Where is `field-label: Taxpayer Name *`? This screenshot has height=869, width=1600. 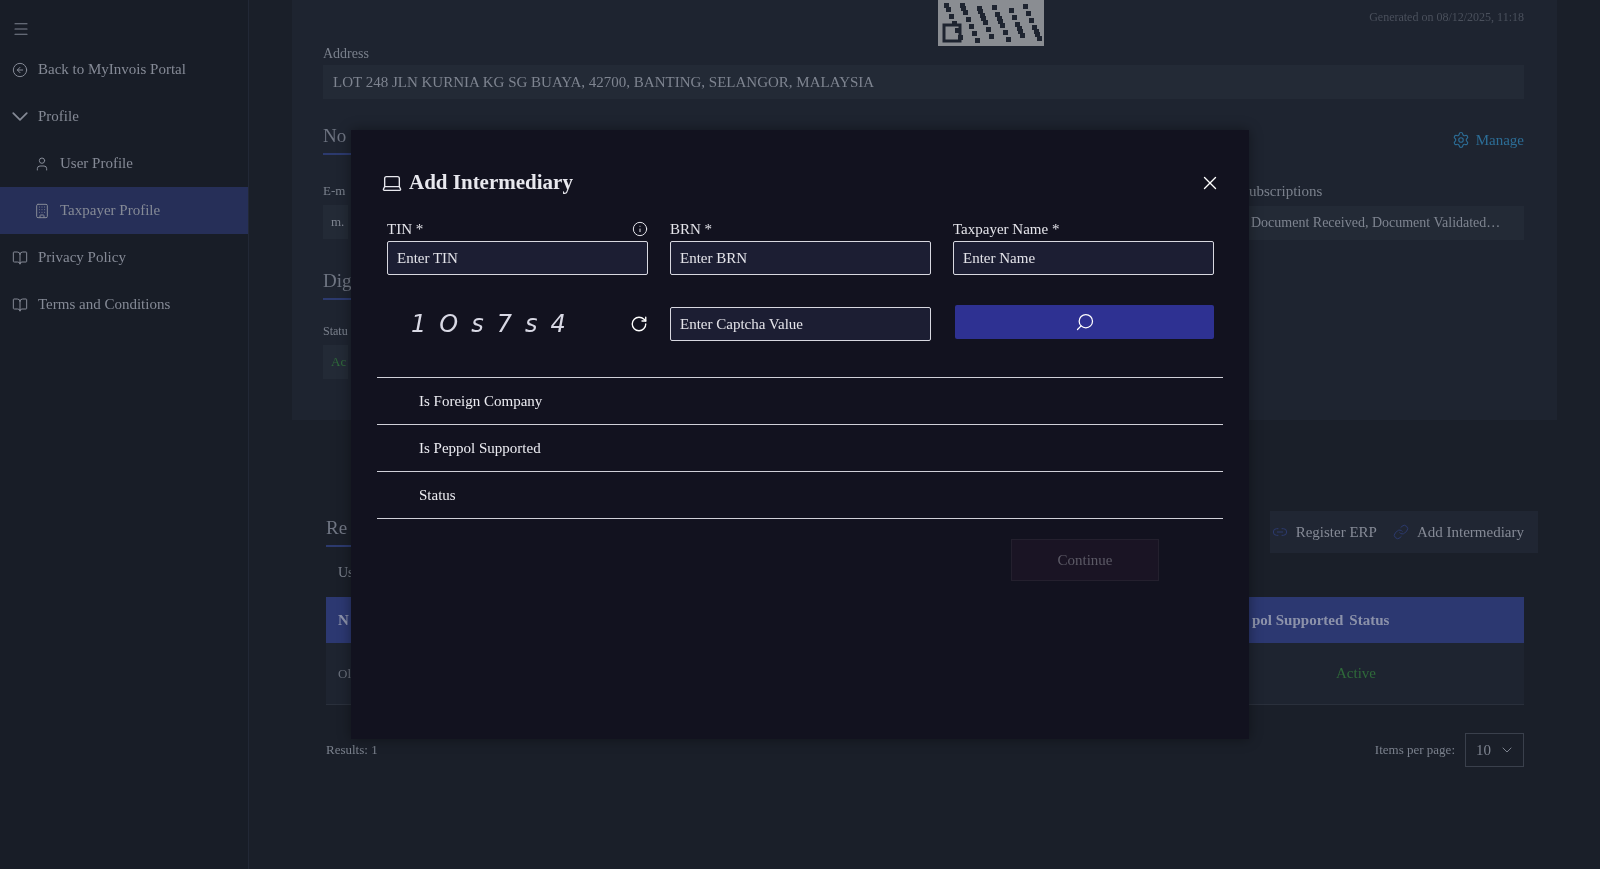
field-label: Taxpayer Name * is located at coordinates (1006, 229).